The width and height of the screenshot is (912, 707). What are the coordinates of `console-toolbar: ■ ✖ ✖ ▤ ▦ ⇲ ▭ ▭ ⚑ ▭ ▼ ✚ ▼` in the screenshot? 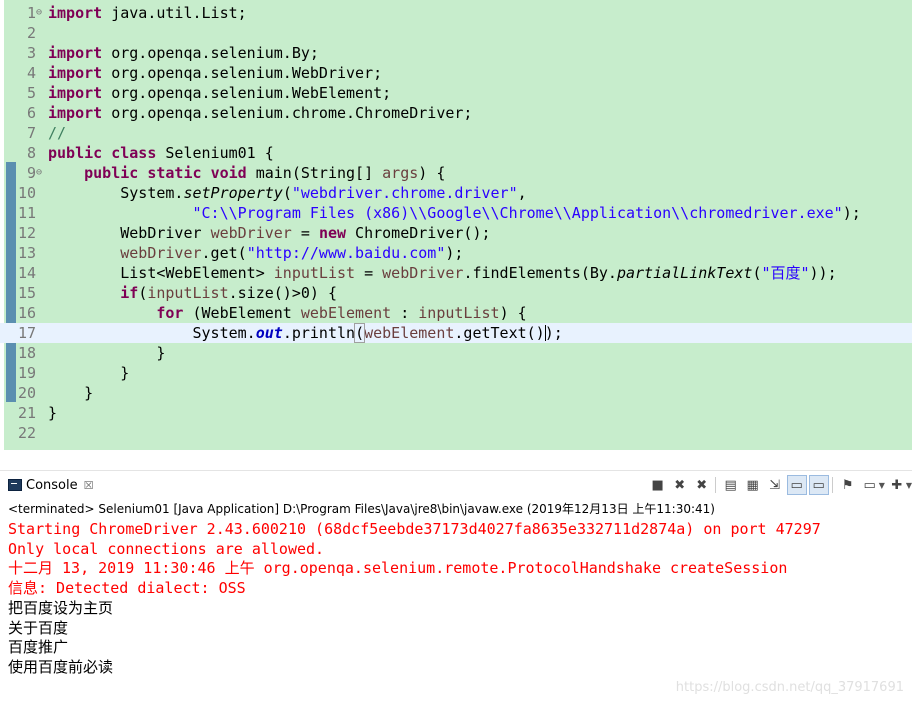 It's located at (779, 485).